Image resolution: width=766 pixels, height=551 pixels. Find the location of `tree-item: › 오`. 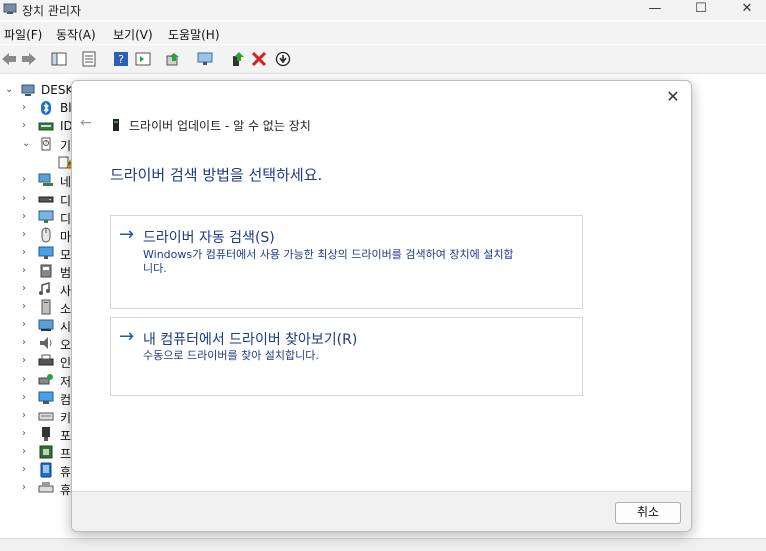

tree-item: › 오 is located at coordinates (40, 343).